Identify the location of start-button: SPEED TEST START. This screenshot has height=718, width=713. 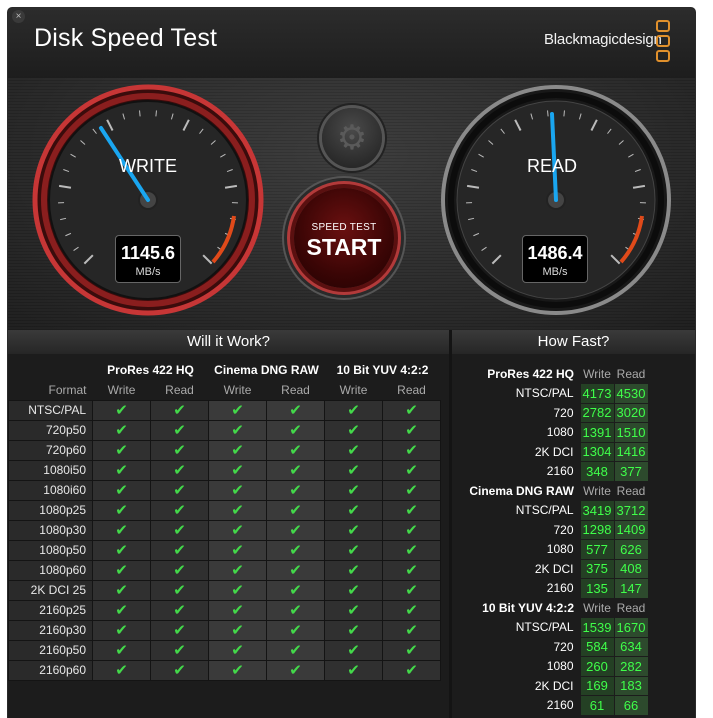
(344, 238).